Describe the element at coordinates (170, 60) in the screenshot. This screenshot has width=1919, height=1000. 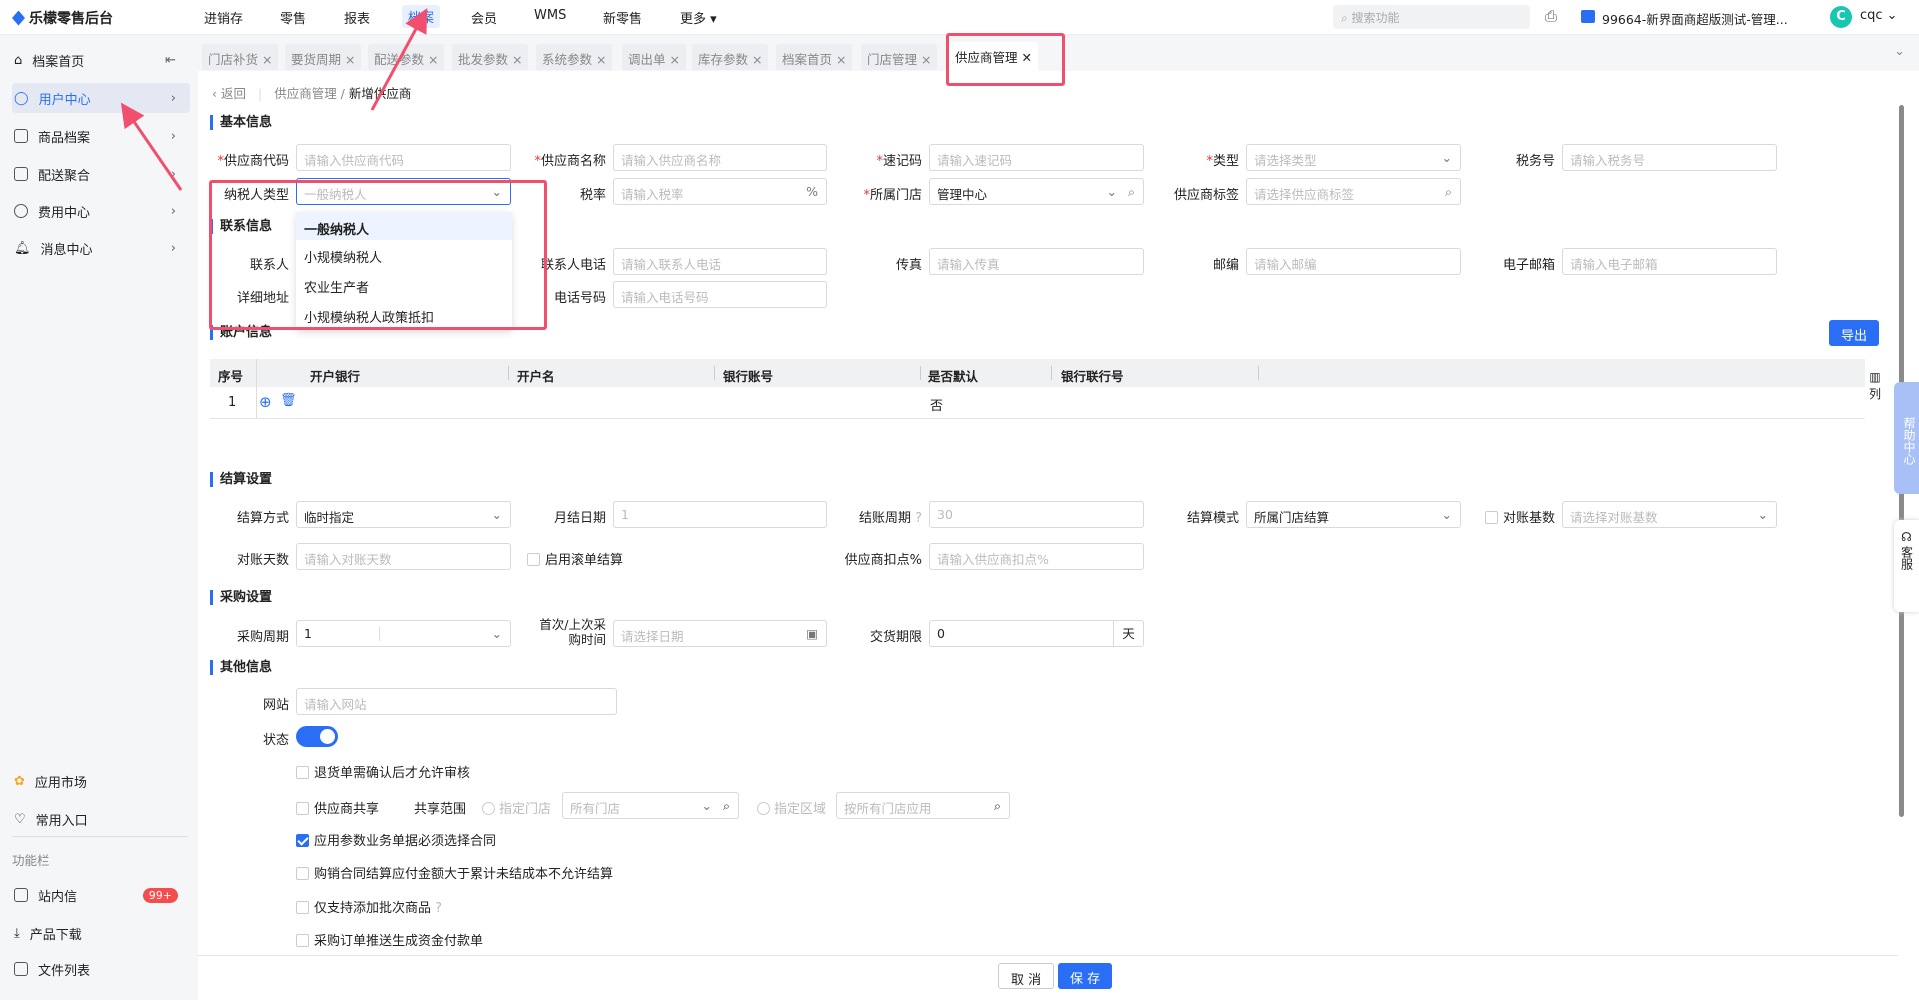
I see `collapse-icon: ⇤` at that location.